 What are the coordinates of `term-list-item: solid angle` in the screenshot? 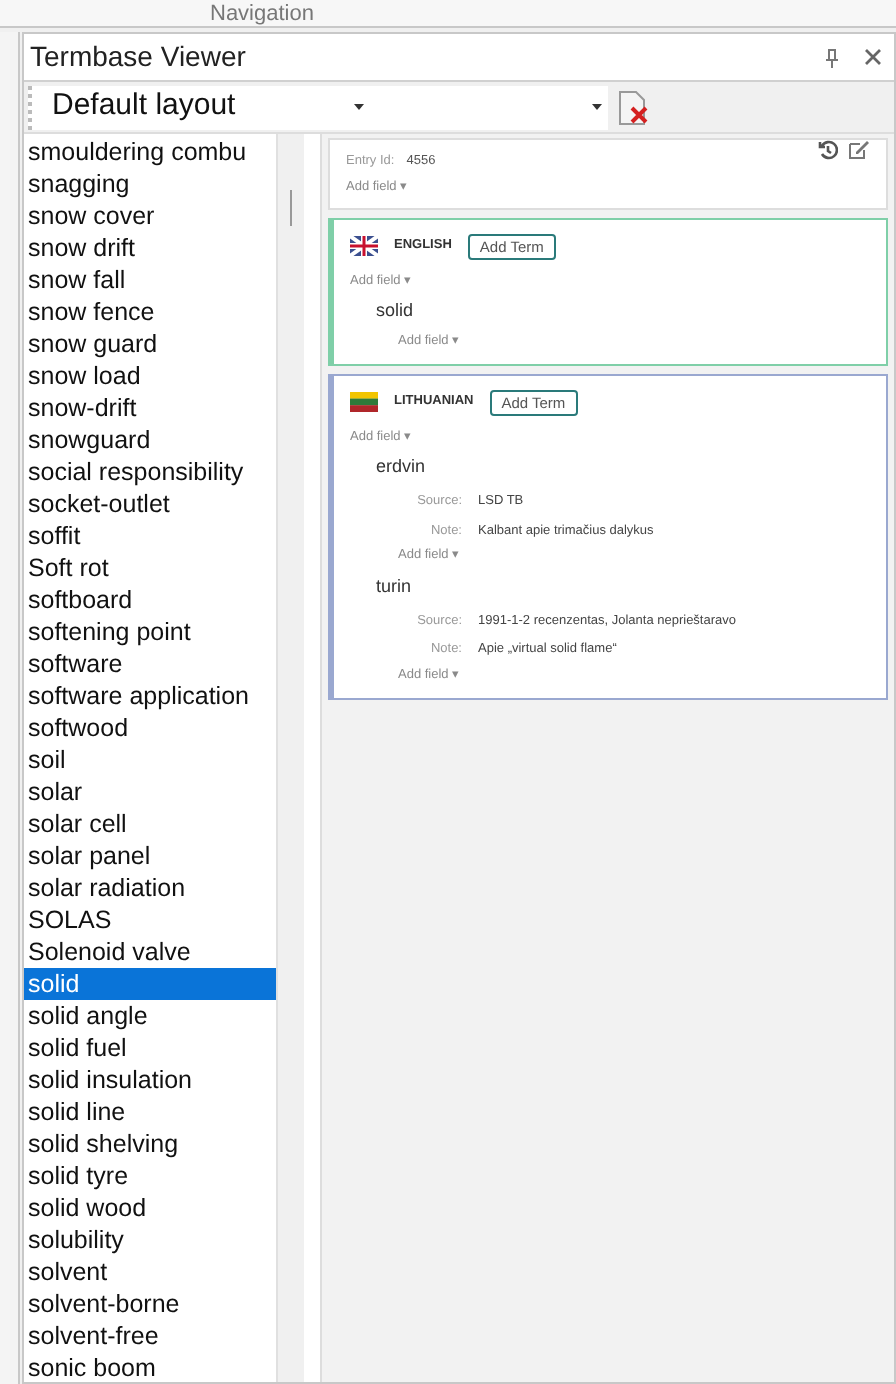 It's located at (150, 1016).